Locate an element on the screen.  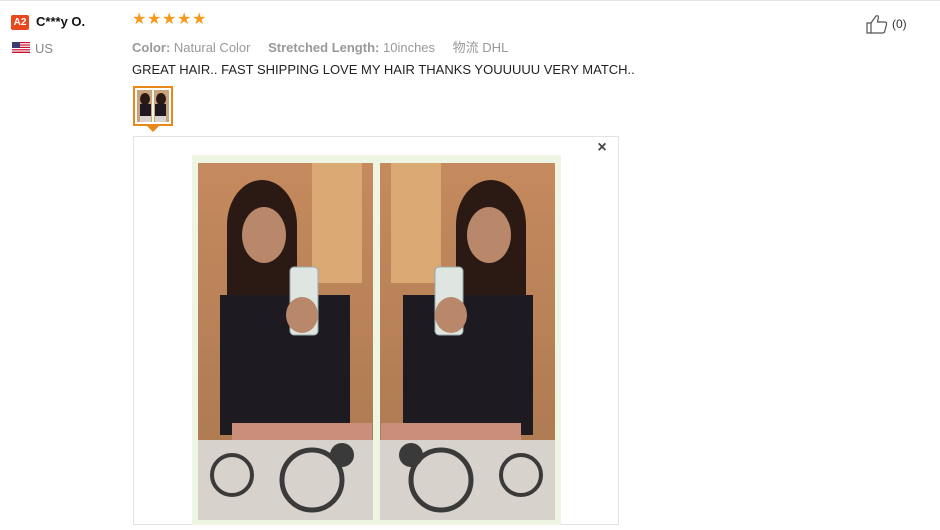
top-divider is located at coordinates (470, 0).